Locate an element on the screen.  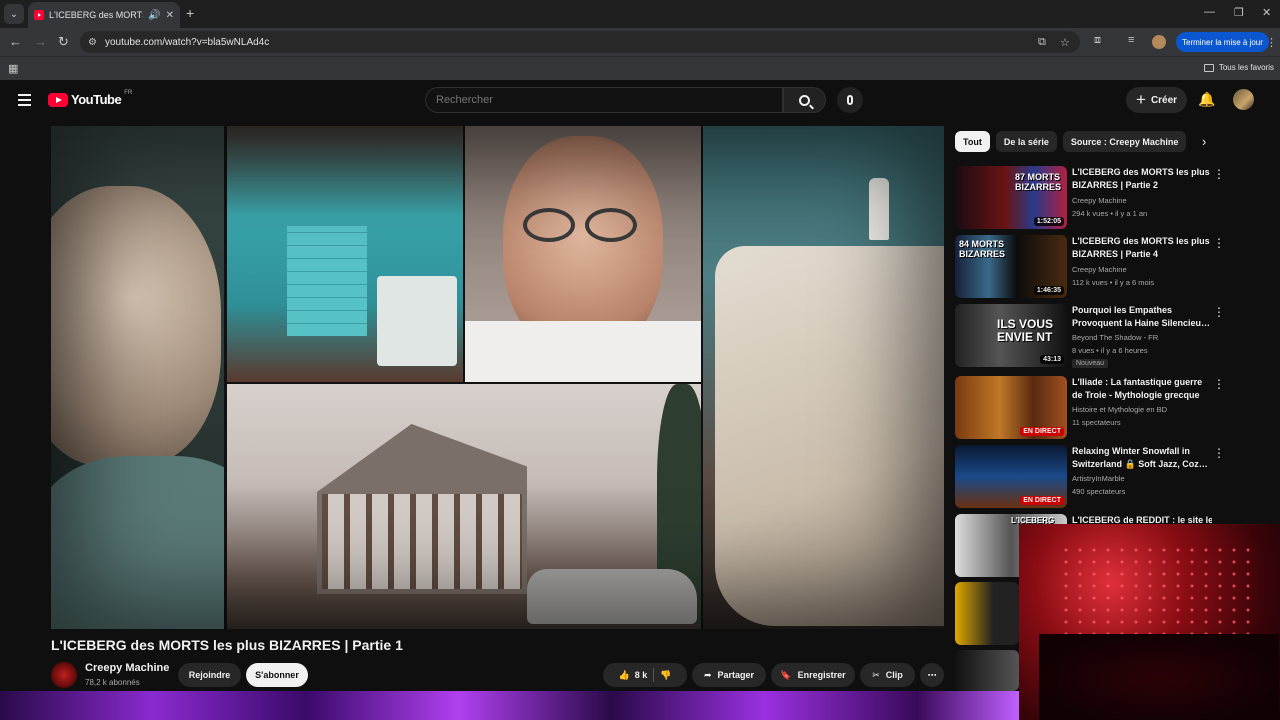
extensions-icon: ⧈ is located at coordinates (1097, 40).